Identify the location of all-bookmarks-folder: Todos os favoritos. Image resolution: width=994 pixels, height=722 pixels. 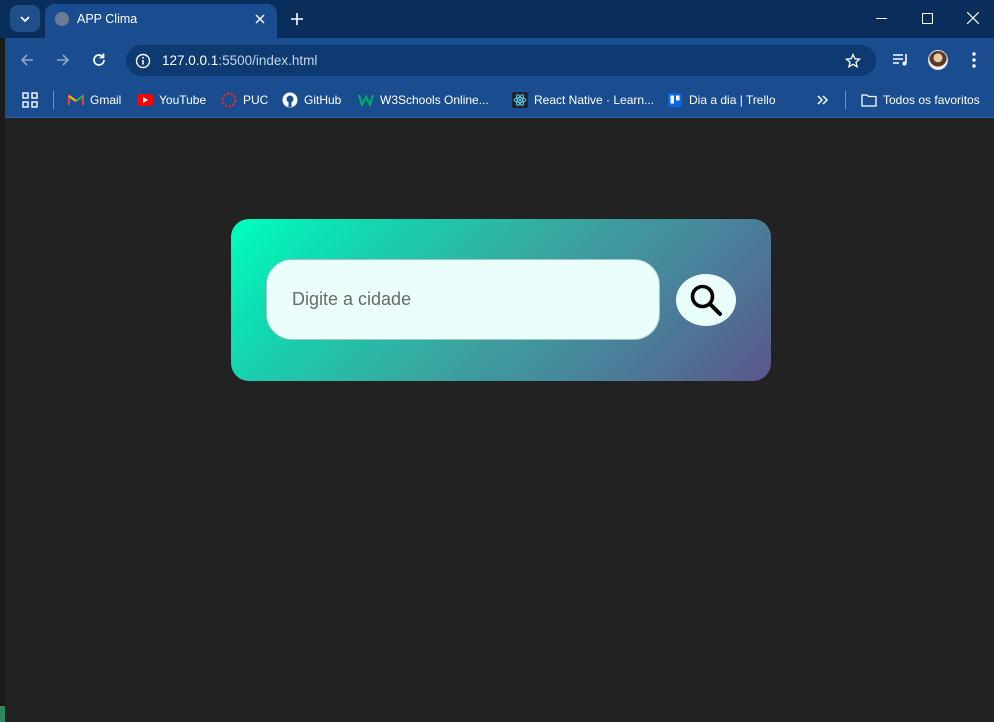
(920, 100).